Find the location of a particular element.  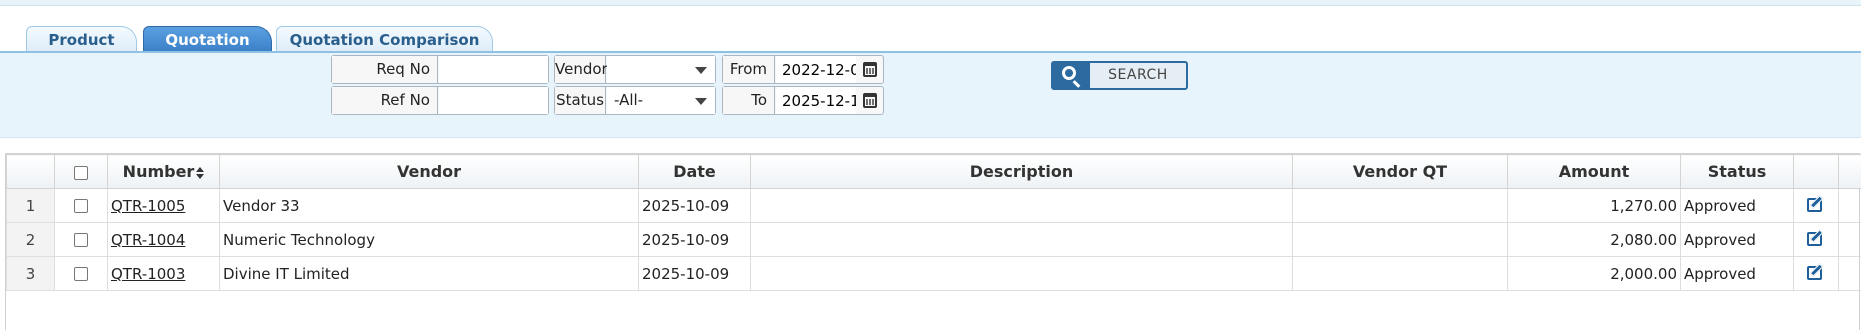

row-number: 1 is located at coordinates (30, 205).